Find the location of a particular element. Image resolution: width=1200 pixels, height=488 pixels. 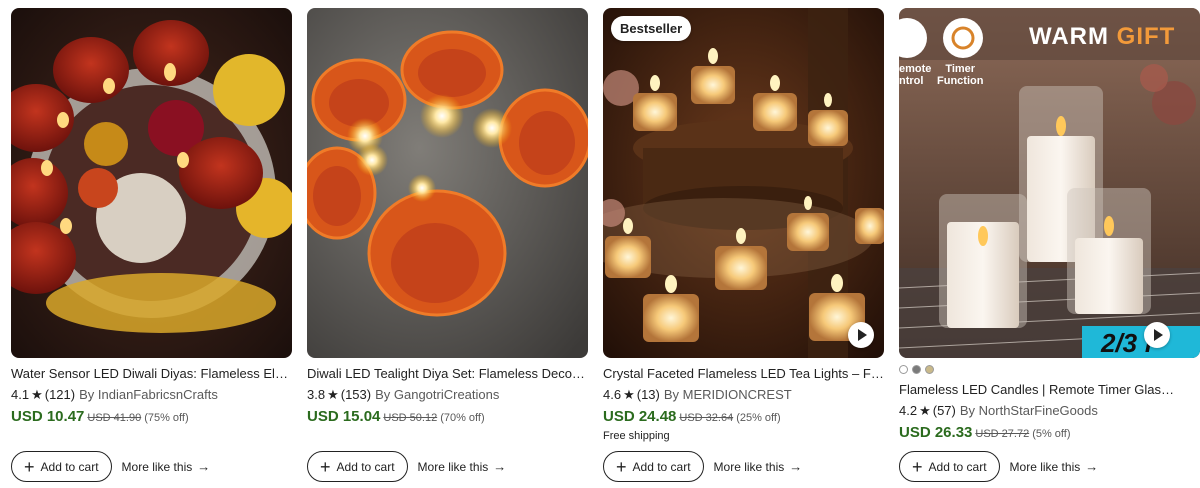

review-count: (13) is located at coordinates (648, 394).